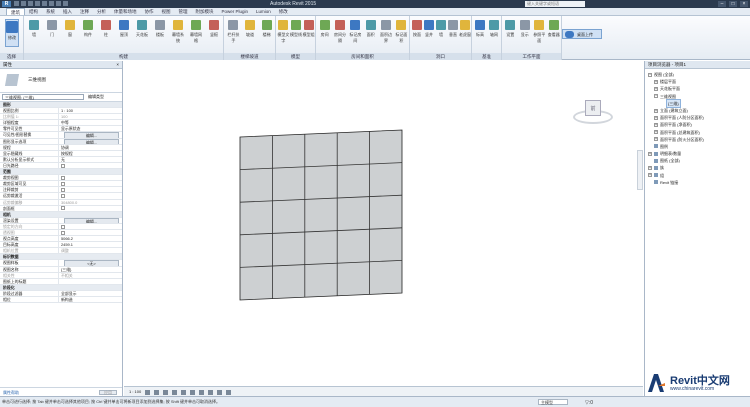 Image resolution: width=750 pixels, height=407 pixels. I want to click on ribbon-tab: Lumion, so click(263, 11).